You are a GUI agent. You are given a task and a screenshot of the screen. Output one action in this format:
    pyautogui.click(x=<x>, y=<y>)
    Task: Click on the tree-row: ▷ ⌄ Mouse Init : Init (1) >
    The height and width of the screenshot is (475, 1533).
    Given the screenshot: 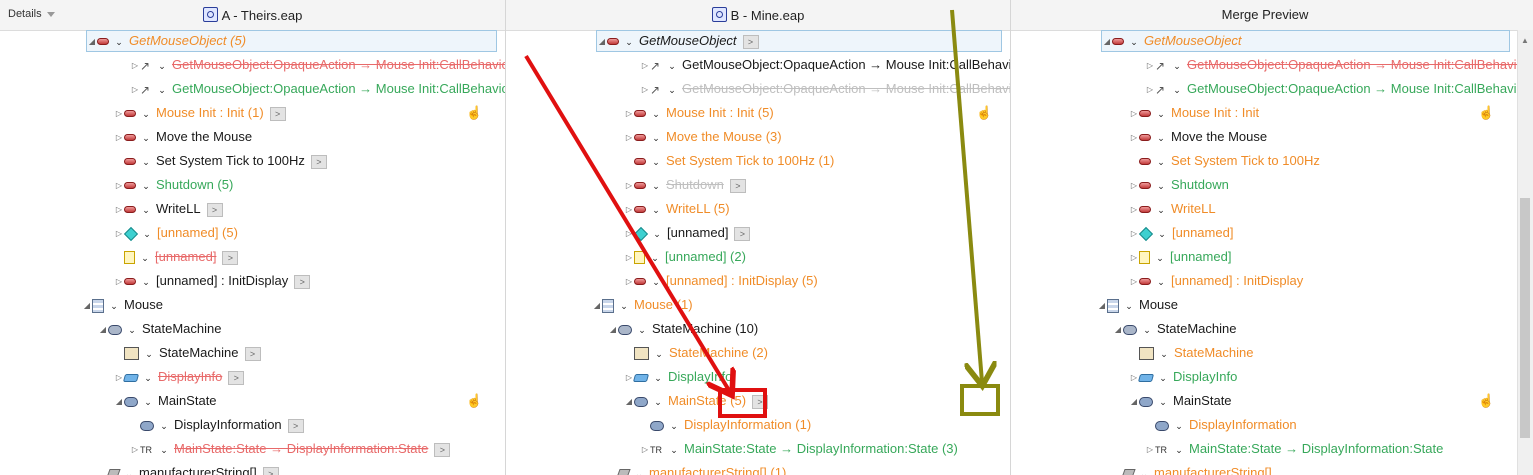 What is the action you would take?
    pyautogui.click(x=306, y=113)
    